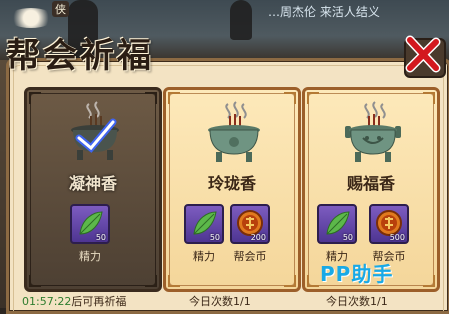  I want to click on reward-item-guild-coin: 500, so click(389, 224).